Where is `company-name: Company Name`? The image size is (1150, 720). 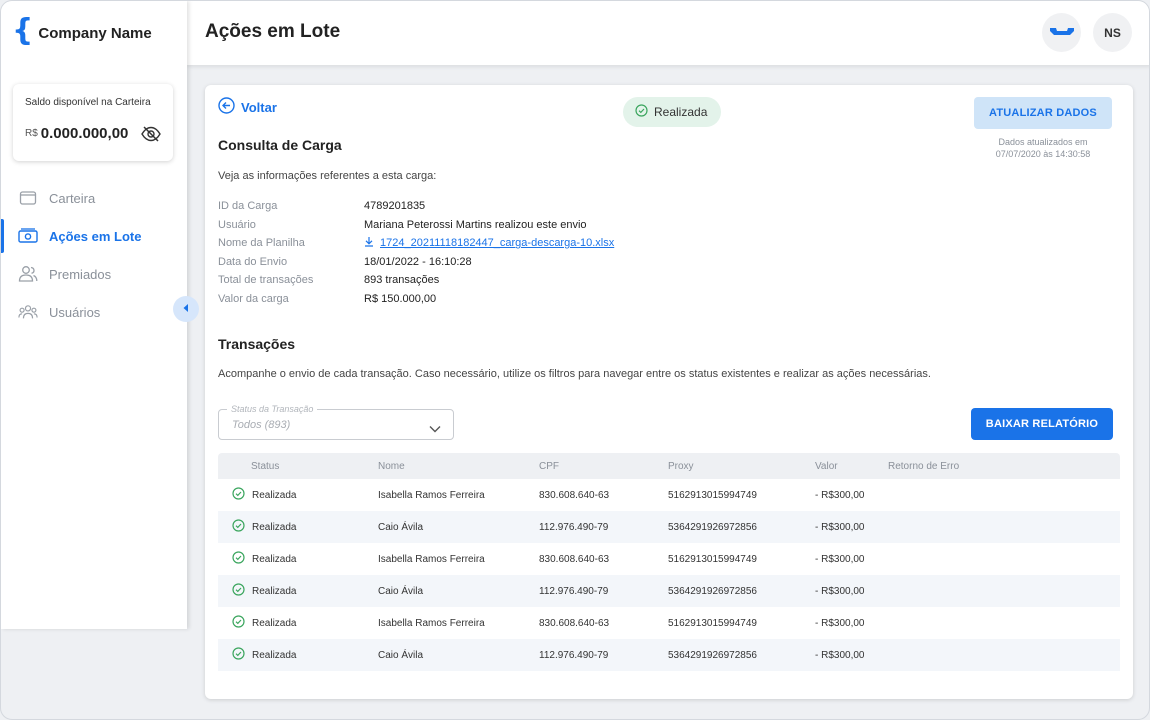
company-name: Company Name is located at coordinates (95, 33).